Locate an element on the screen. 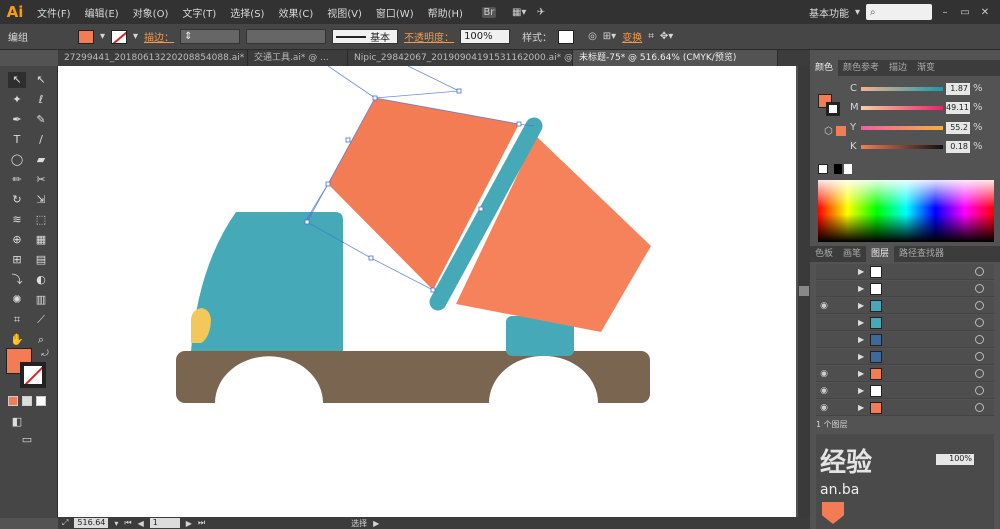  eyedropper-tool-icon: ⤵ is located at coordinates (17, 280).